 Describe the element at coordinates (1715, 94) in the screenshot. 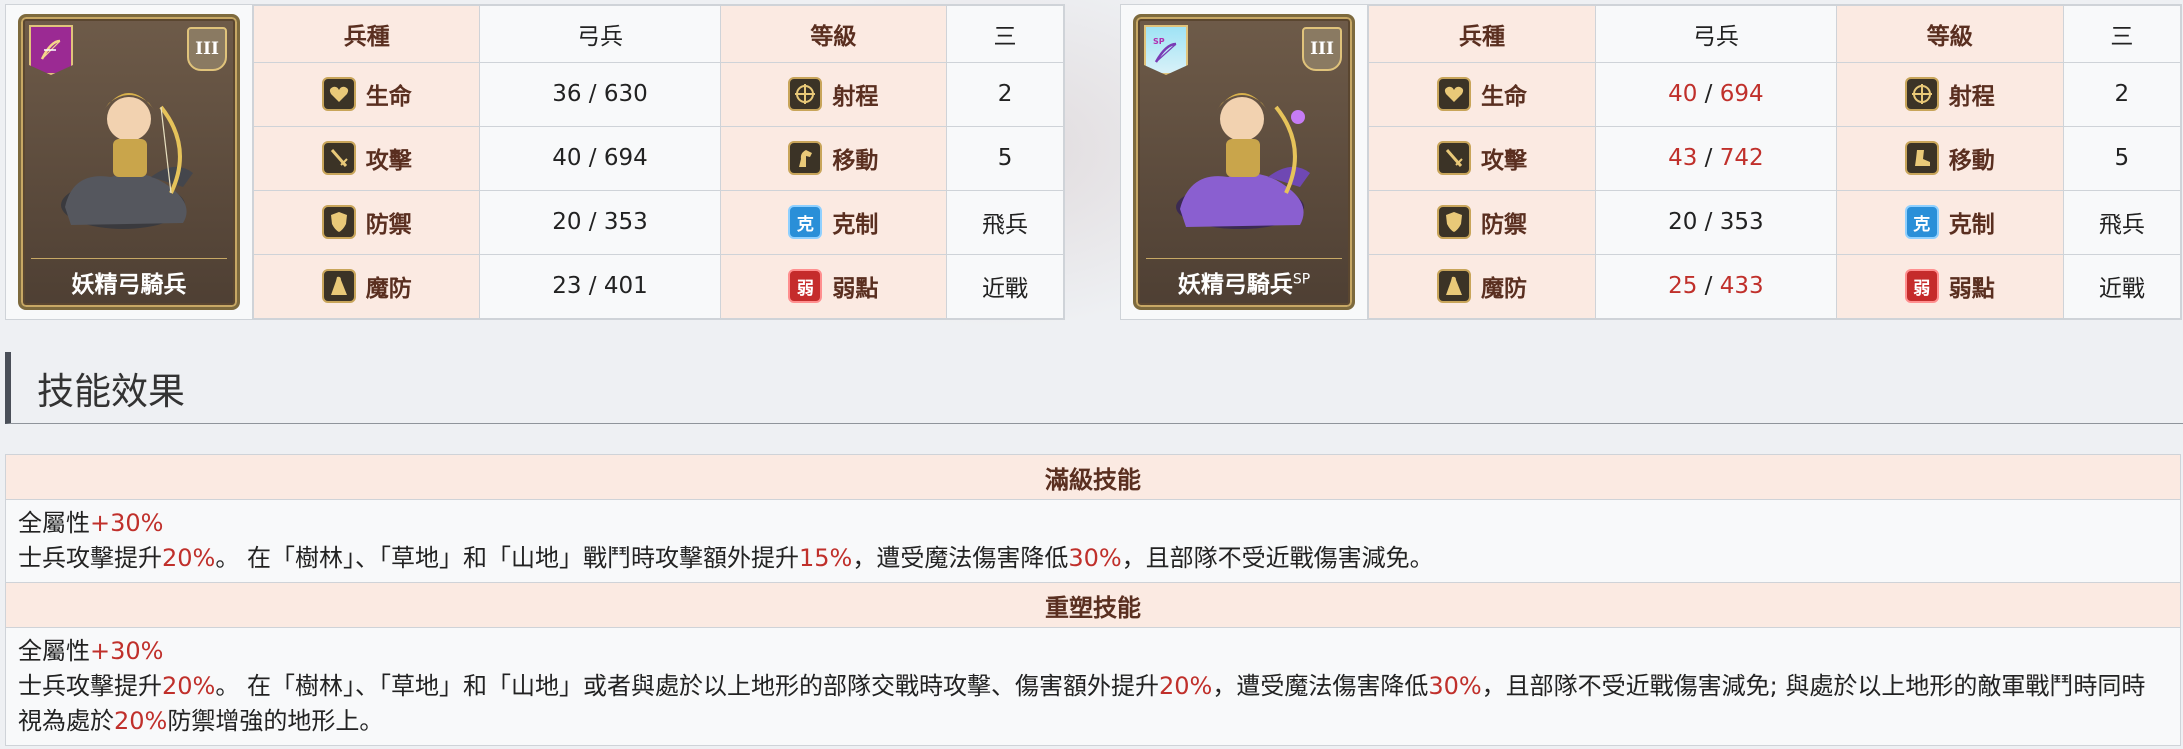

I see `value-hp: 40 / 694` at that location.